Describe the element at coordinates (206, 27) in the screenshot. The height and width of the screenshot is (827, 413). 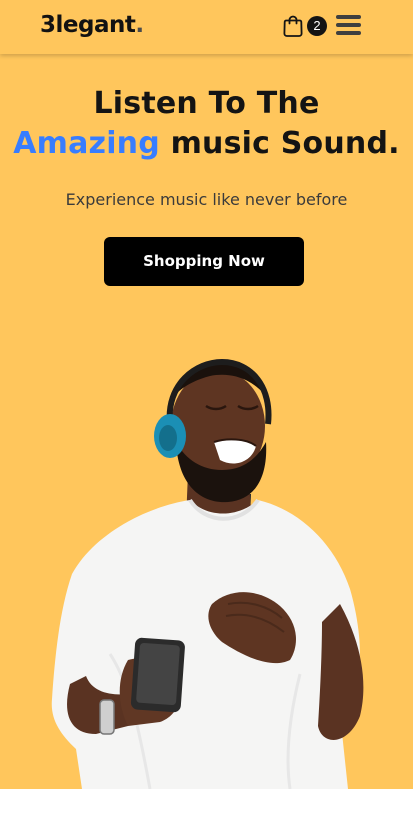
I see `site-header: 3legant. 2` at that location.